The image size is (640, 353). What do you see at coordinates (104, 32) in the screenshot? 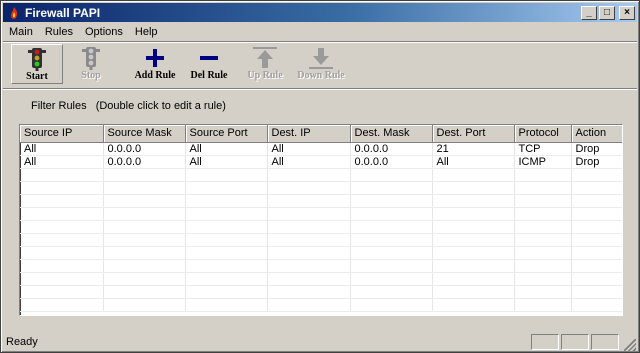
I see `menu-options: Options` at bounding box center [104, 32].